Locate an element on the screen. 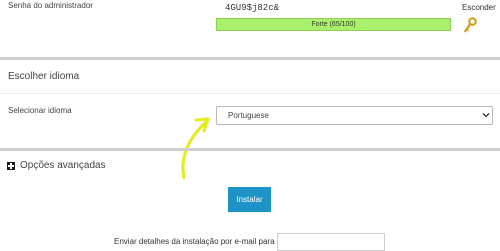 The image size is (500, 251). admin-password-field: 4GU9$j82c& is located at coordinates (333, 8).